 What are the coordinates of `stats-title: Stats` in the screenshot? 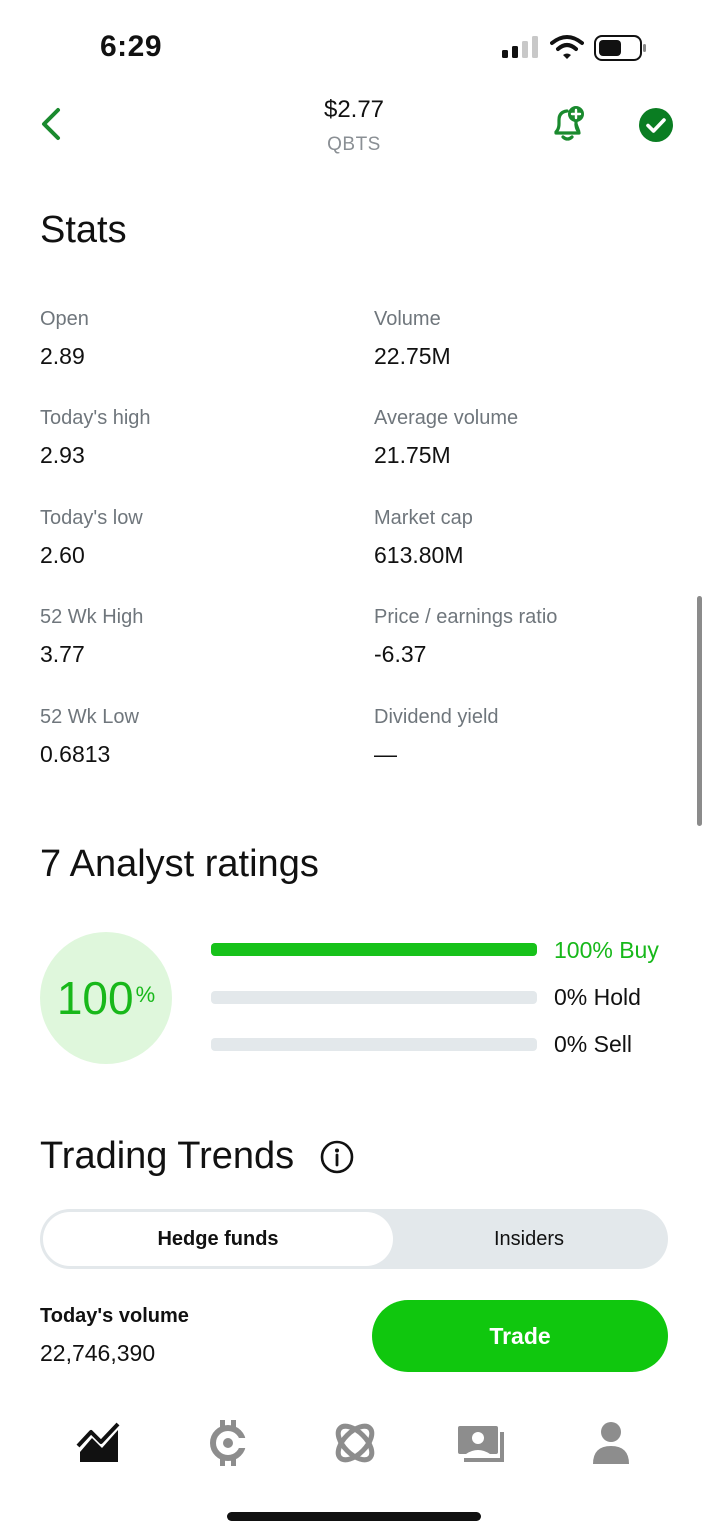 It's located at (83, 230).